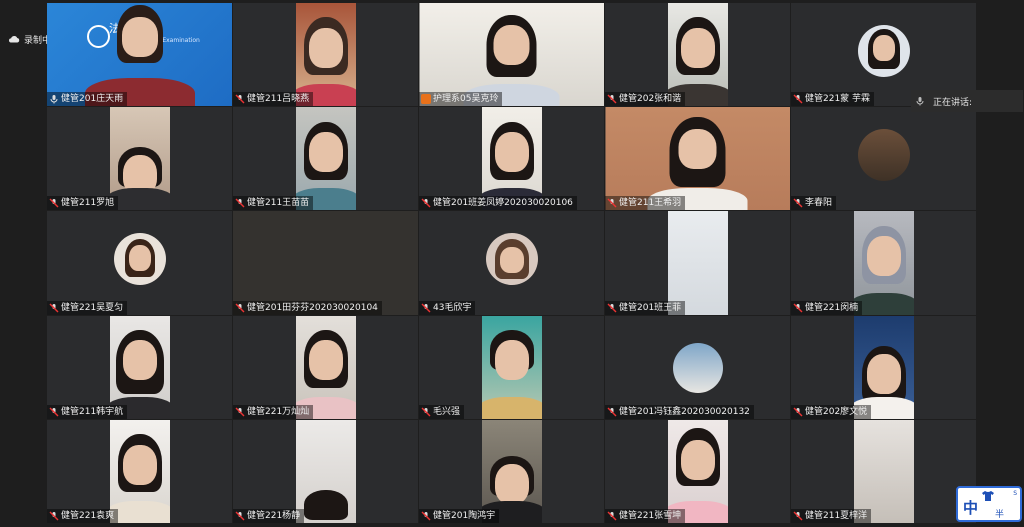 Image resolution: width=1024 pixels, height=527 pixels. I want to click on participant-name: 健管211夏梓洋, so click(836, 515).